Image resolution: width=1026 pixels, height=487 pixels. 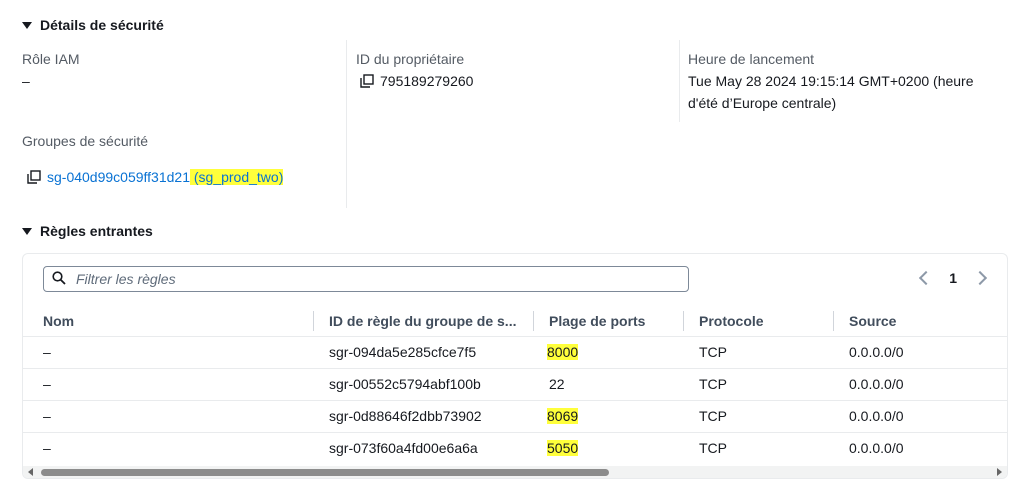 What do you see at coordinates (410, 59) in the screenshot?
I see `owner-id-label: ID du propriétaire` at bounding box center [410, 59].